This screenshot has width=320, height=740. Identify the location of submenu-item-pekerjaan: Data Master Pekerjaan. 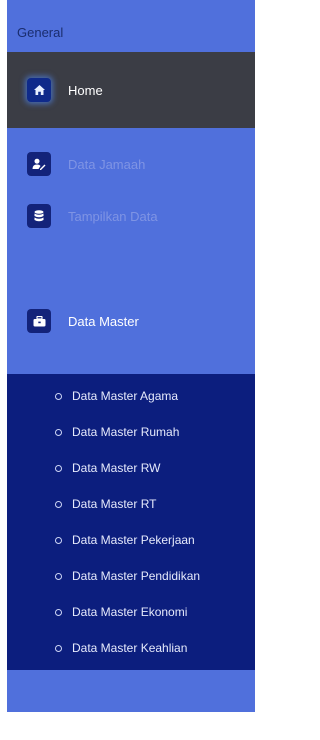
(131, 540).